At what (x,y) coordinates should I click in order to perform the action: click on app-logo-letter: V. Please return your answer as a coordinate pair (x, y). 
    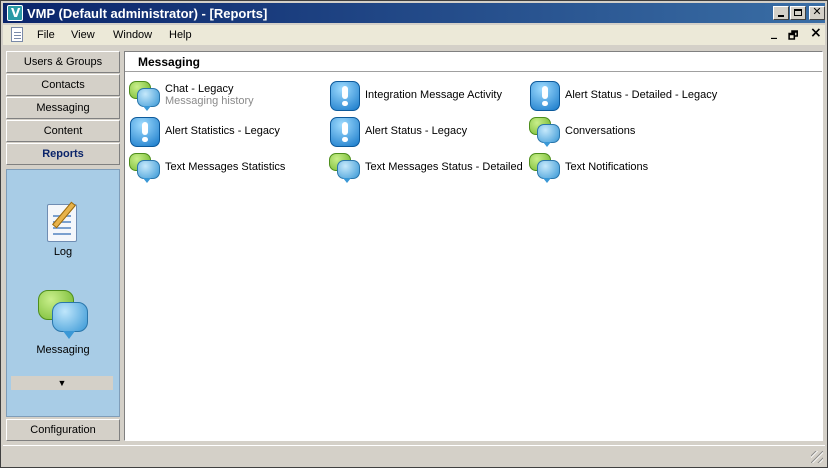
    Looking at the image, I should click on (16, 13).